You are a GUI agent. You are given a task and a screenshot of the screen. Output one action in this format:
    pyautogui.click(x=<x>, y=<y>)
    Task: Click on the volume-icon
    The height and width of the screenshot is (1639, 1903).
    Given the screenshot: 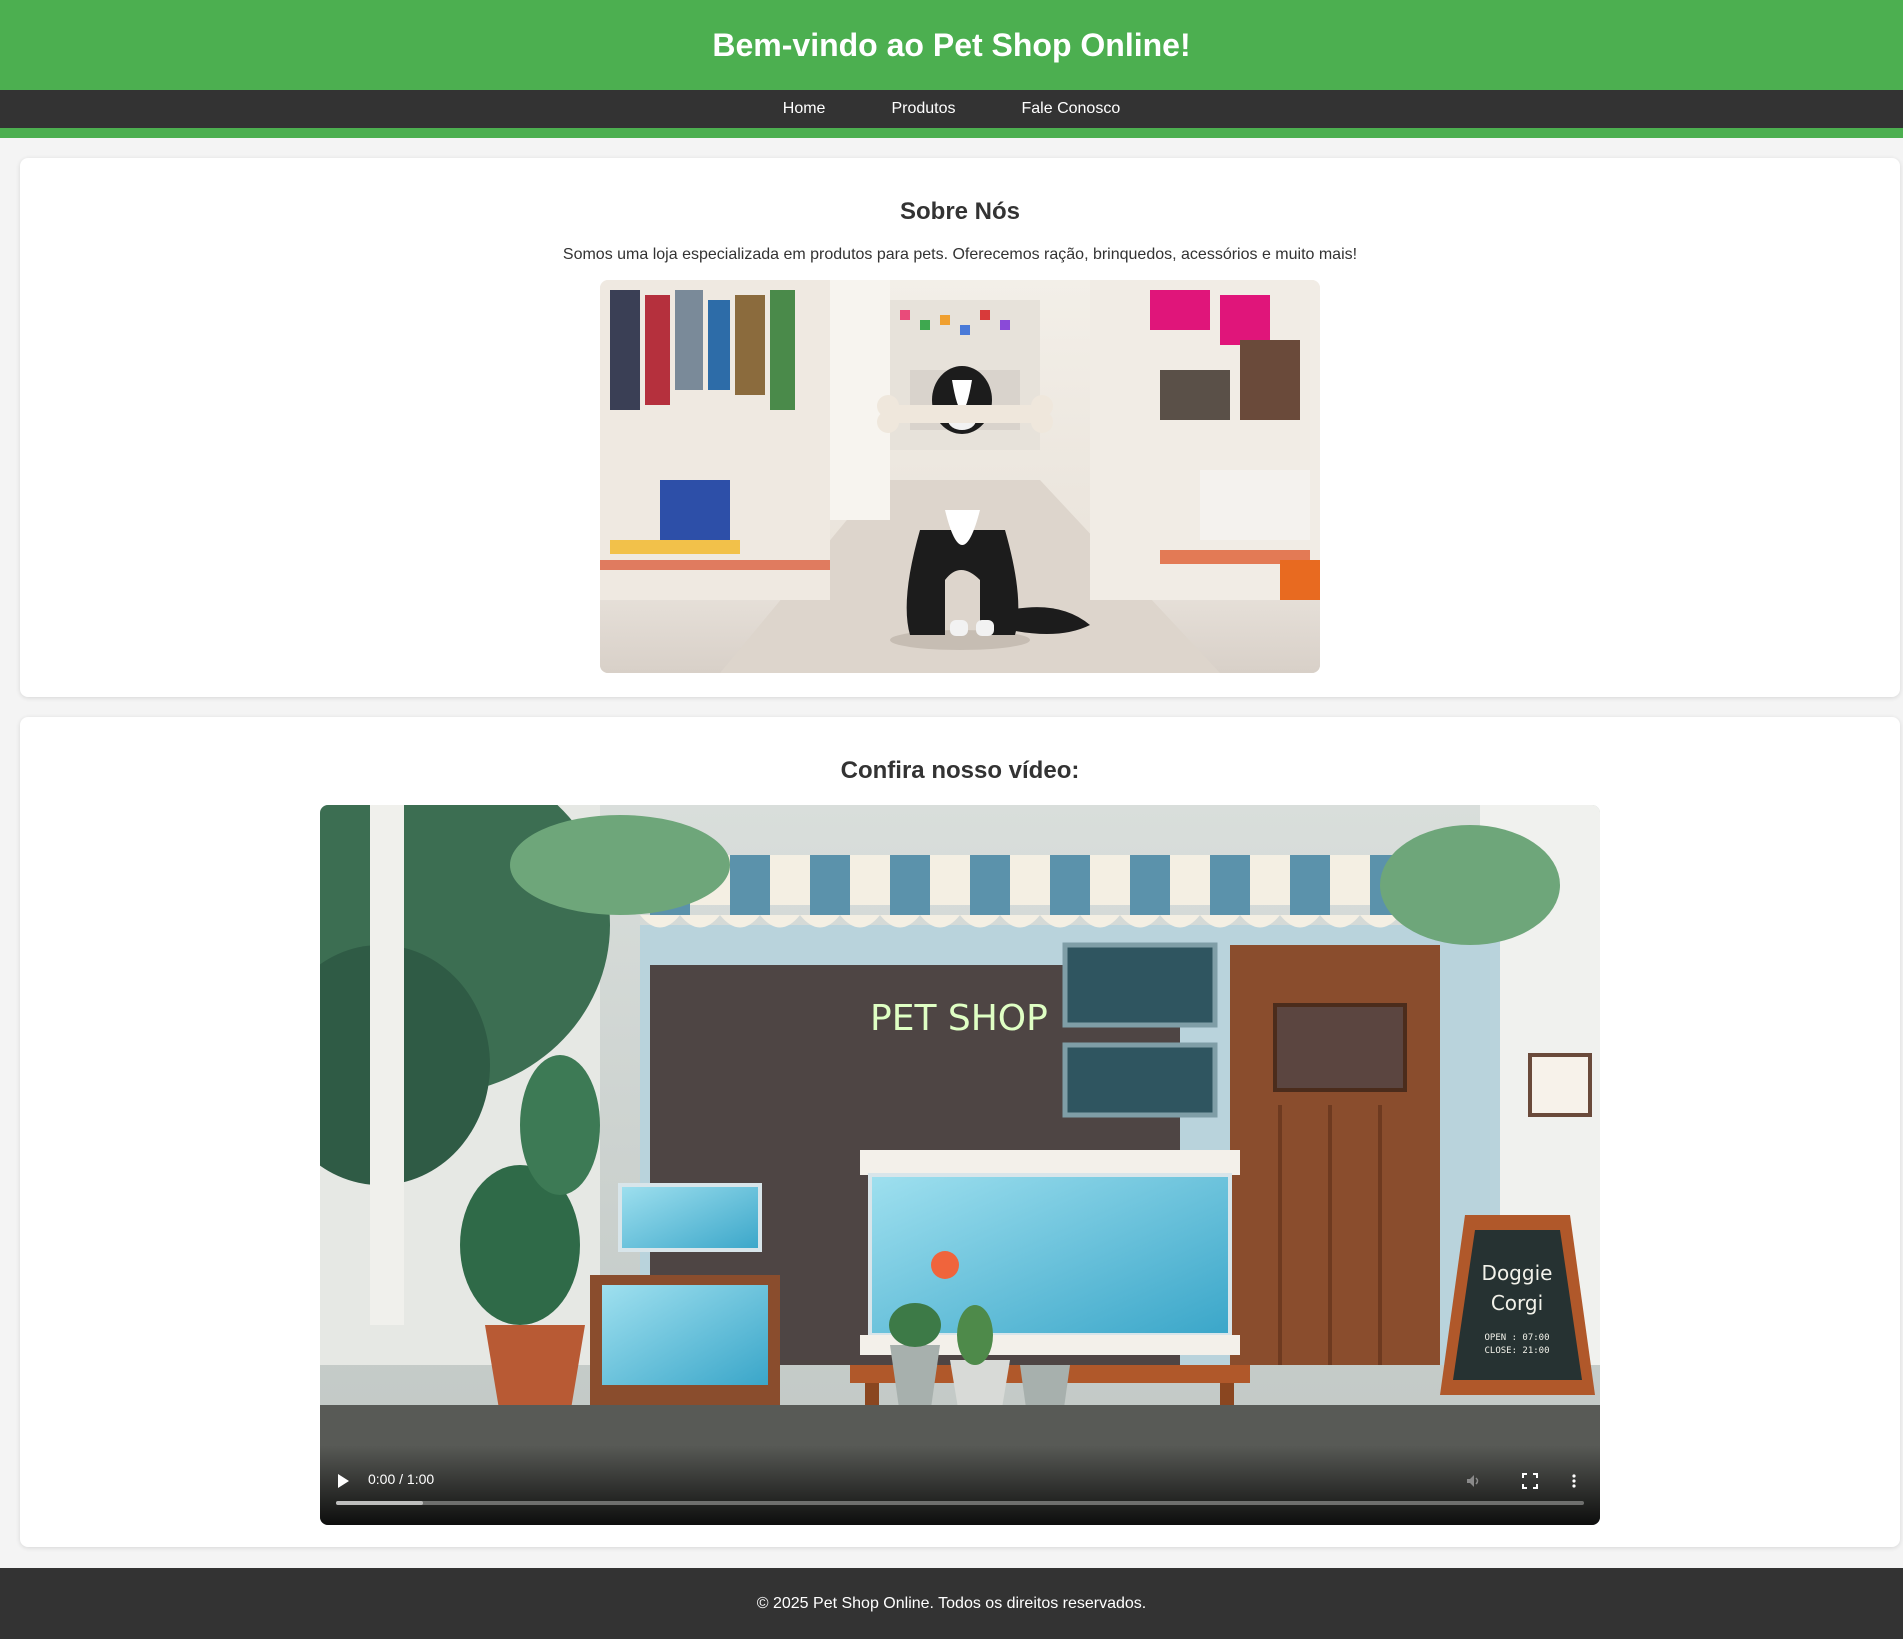 What is the action you would take?
    pyautogui.click(x=1474, y=1481)
    